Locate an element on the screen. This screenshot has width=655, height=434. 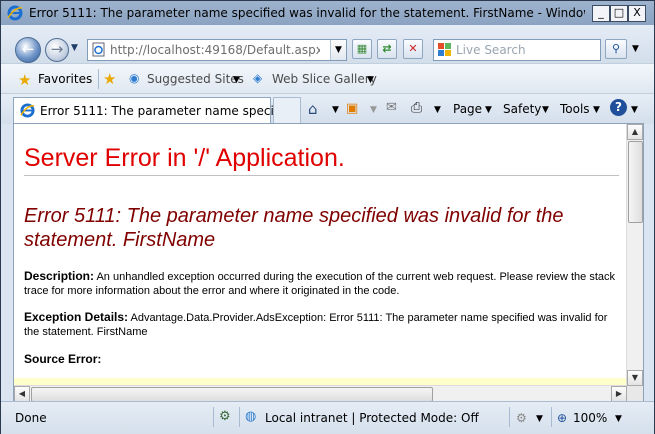
feeds-dropdown: ▼ is located at coordinates (373, 110).